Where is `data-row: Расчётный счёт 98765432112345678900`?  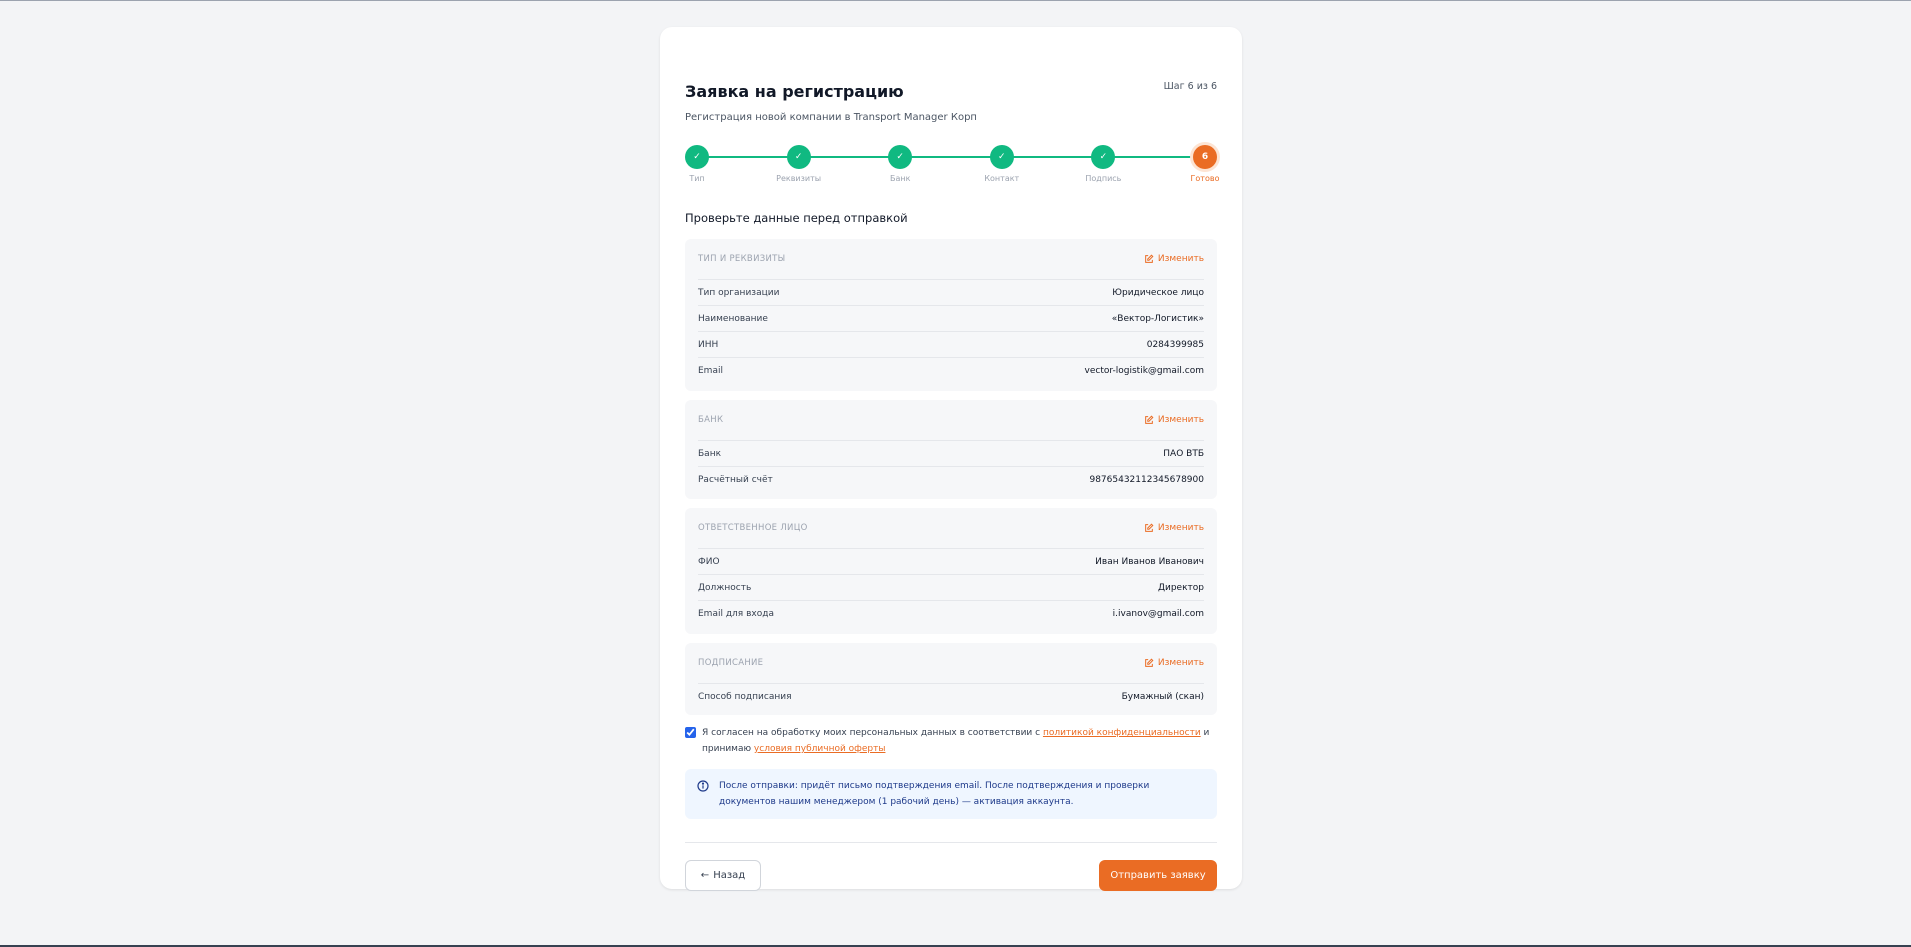 data-row: Расчётный счёт 98765432112345678900 is located at coordinates (951, 479).